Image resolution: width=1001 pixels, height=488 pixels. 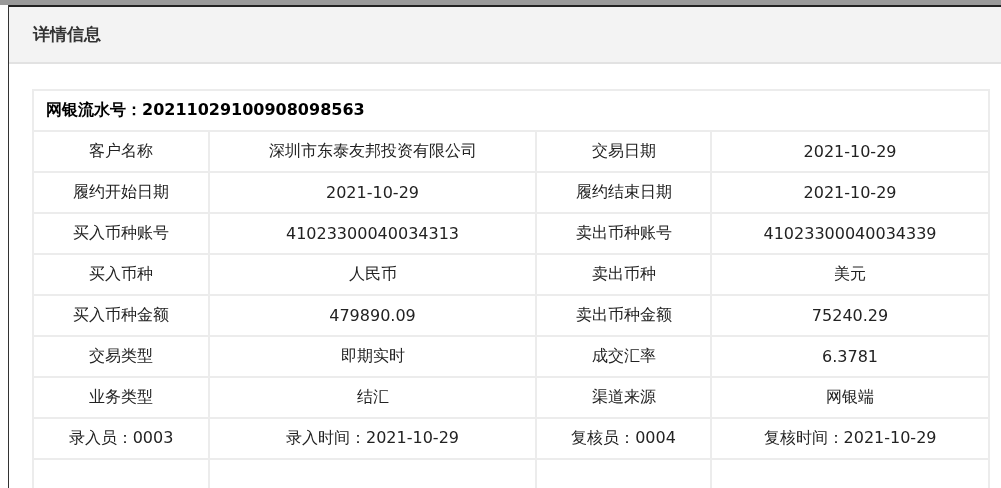 What do you see at coordinates (372, 151) in the screenshot?
I see `field-value: 深圳市东泰友邦投资有限公司` at bounding box center [372, 151].